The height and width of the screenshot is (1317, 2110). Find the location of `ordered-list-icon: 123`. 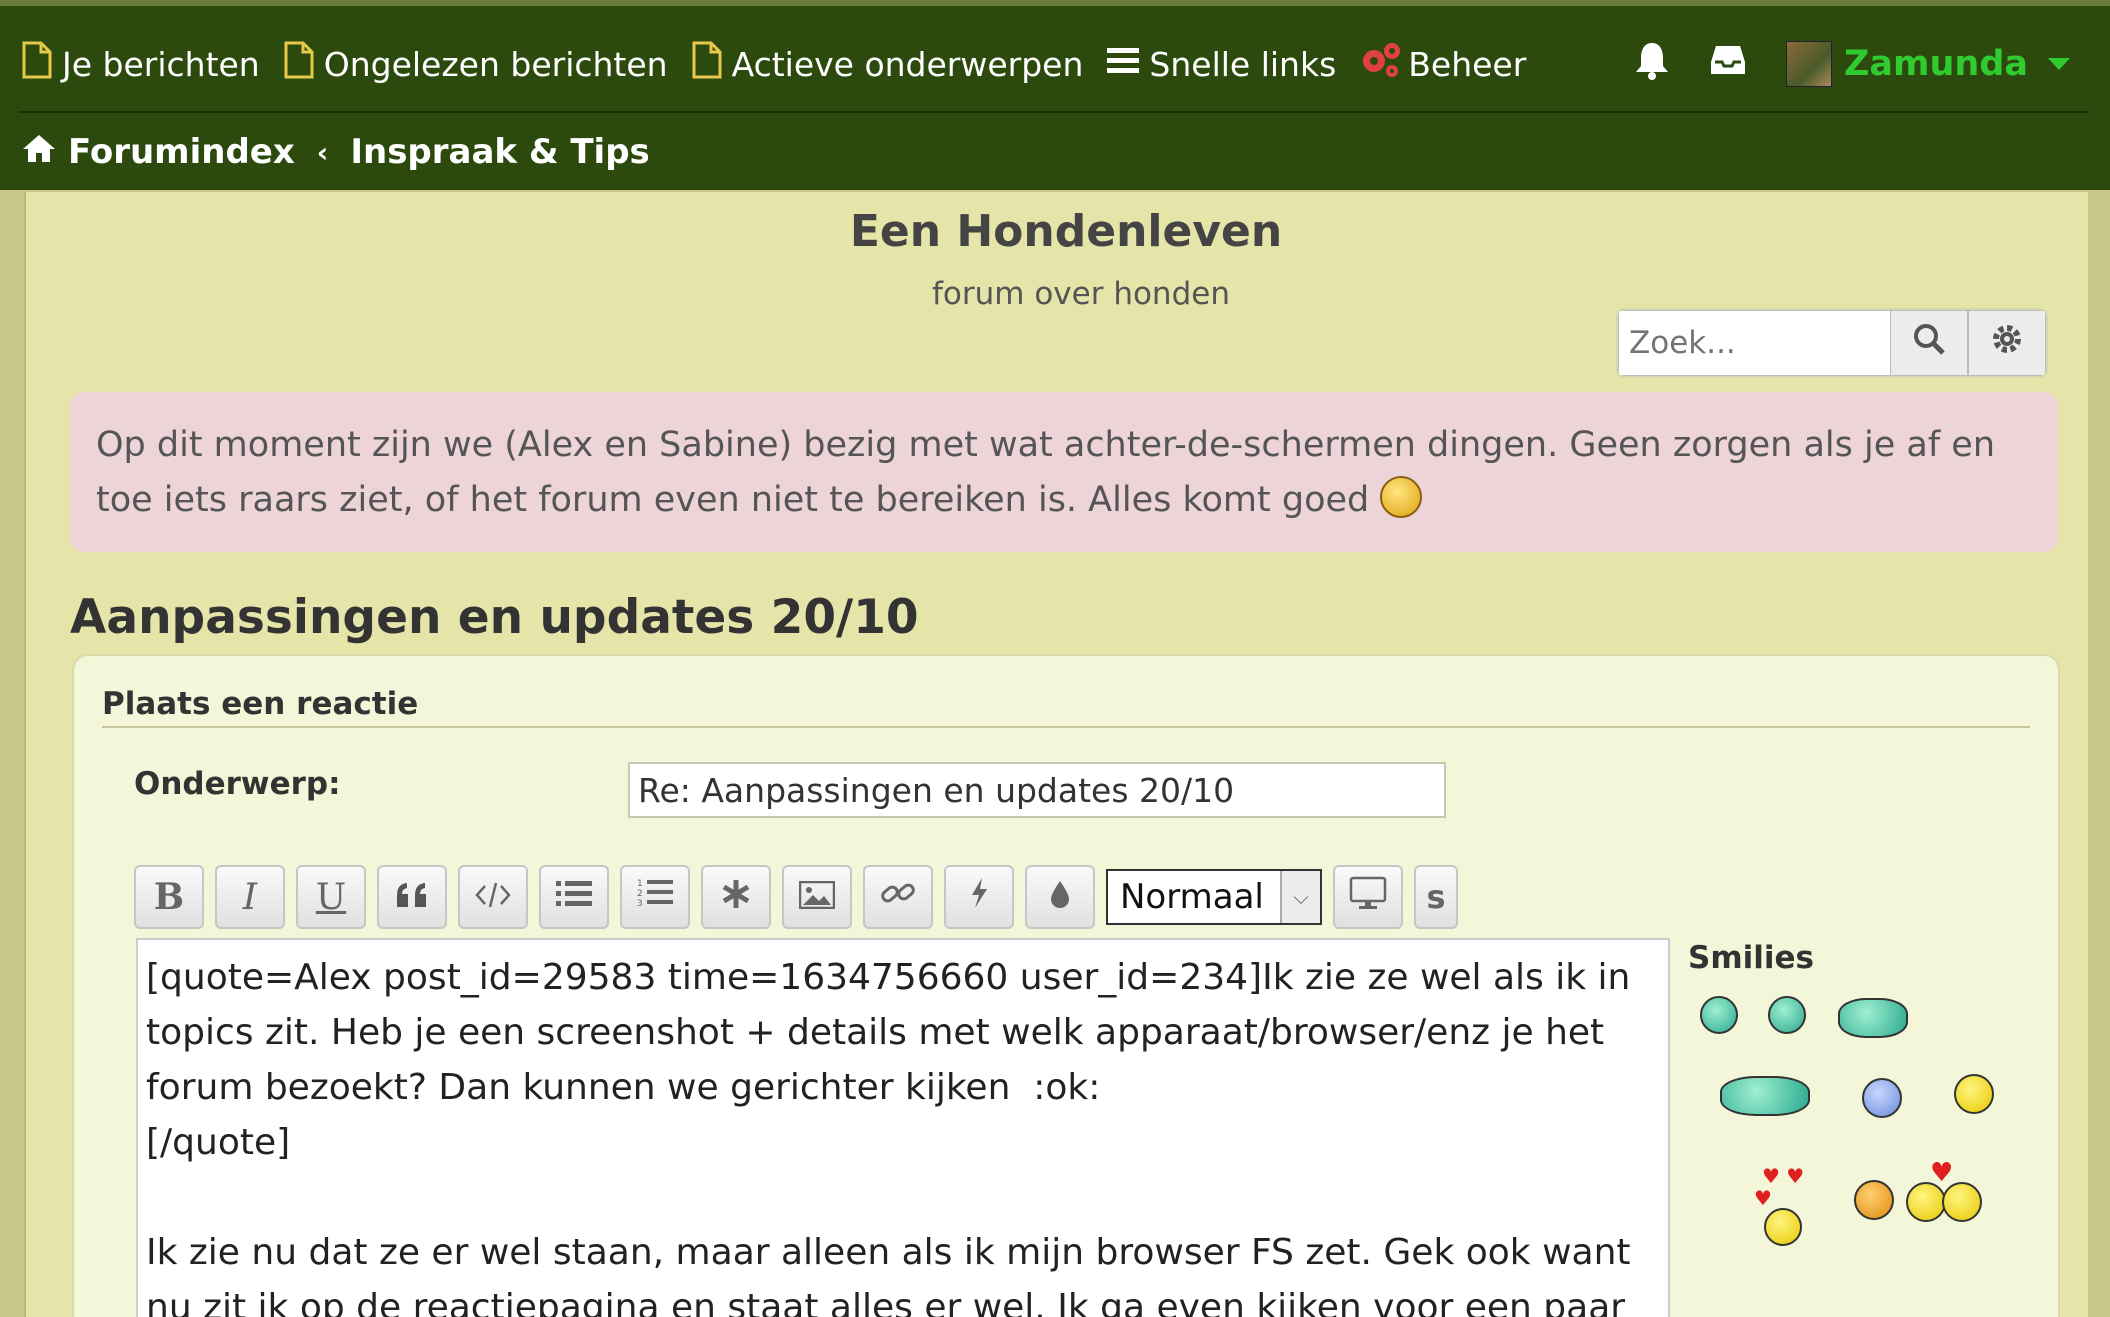

ordered-list-icon: 123 is located at coordinates (655, 897).